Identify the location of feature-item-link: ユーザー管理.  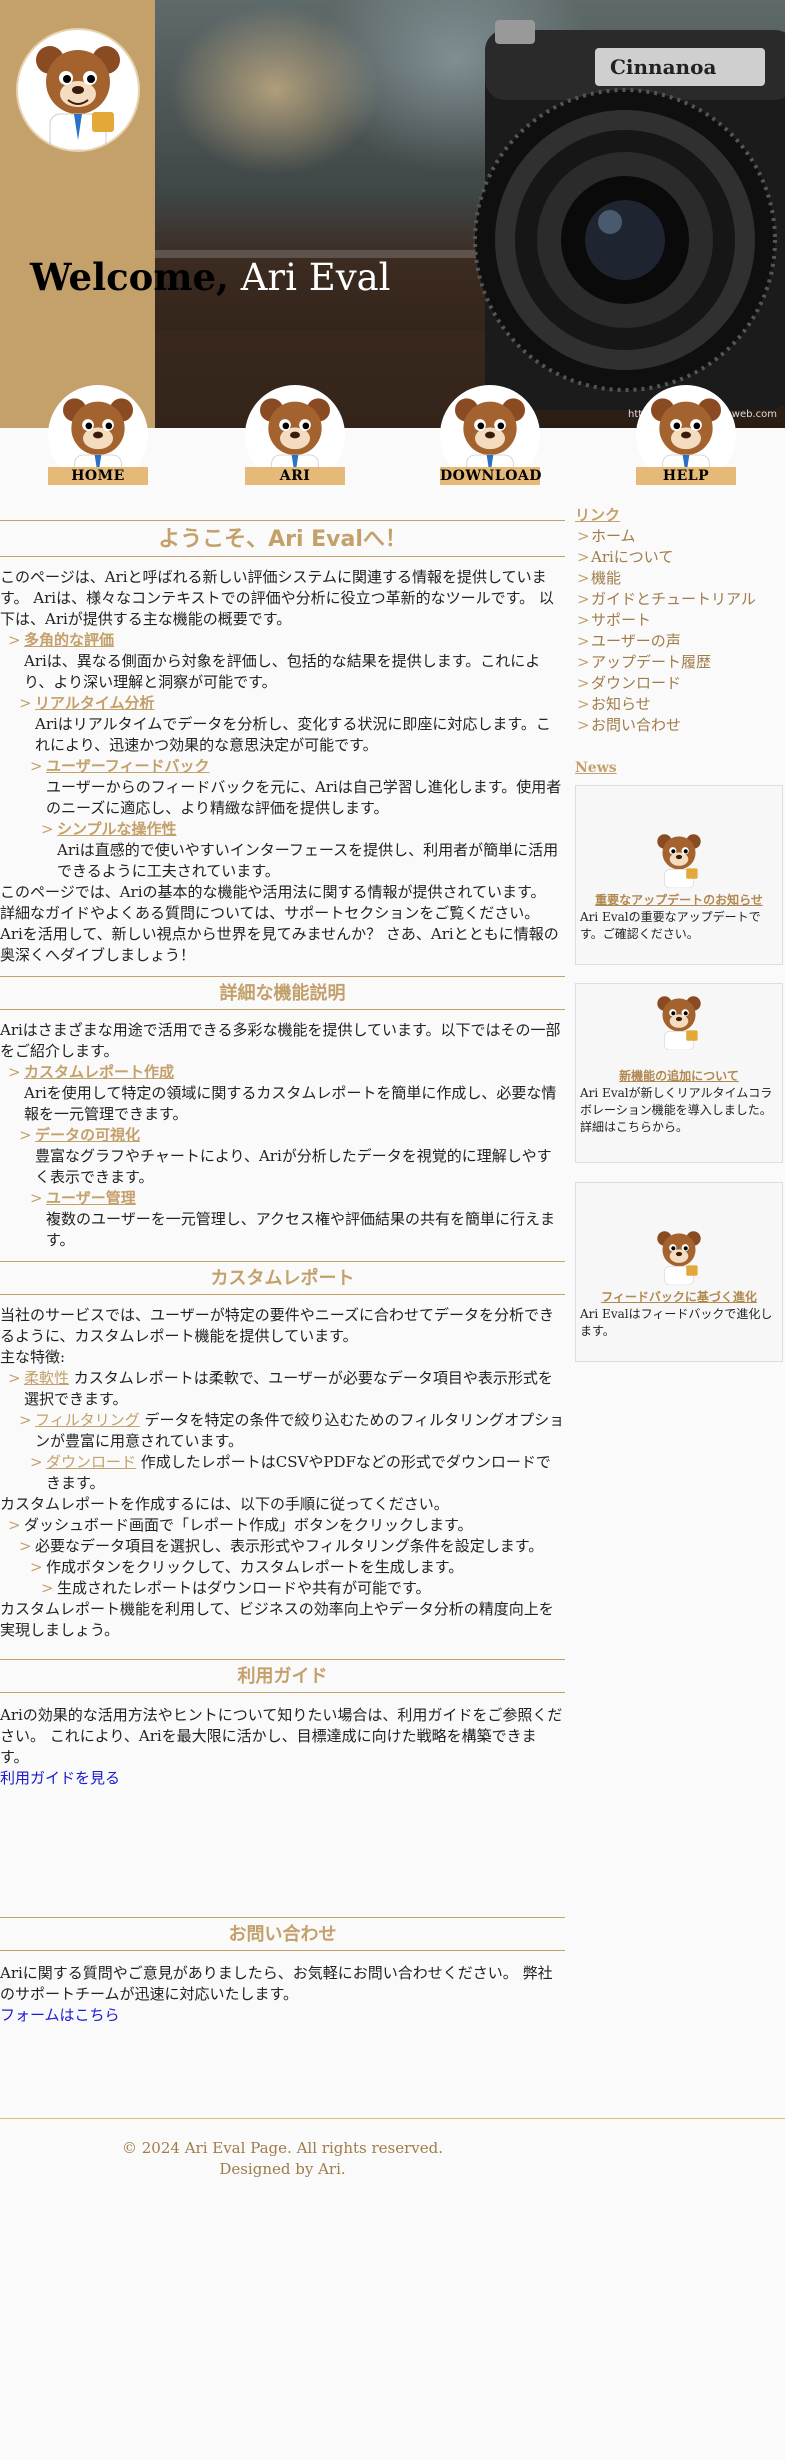
(91, 1198).